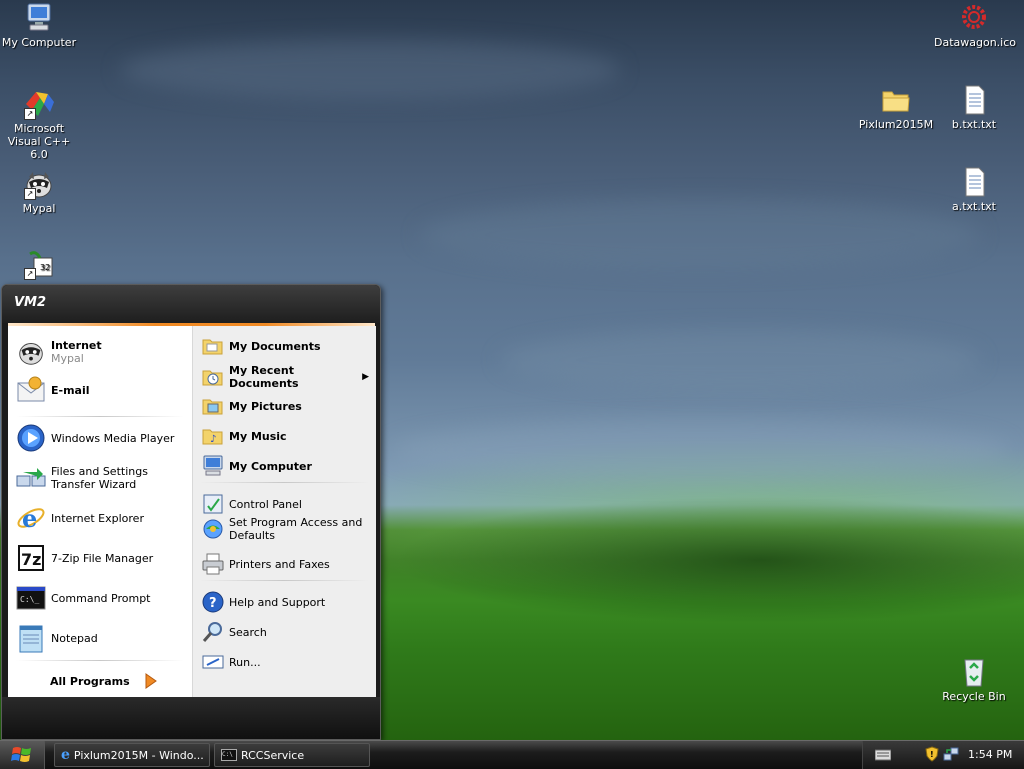 Image resolution: width=1024 pixels, height=769 pixels. Describe the element at coordinates (39, 208) in the screenshot. I see `desktop-icon-label: Mypal` at that location.